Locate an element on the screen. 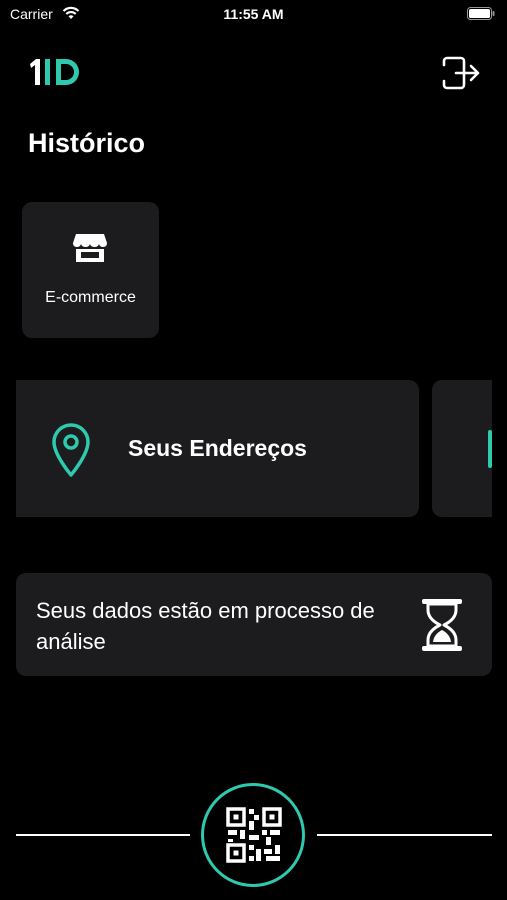 The image size is (507, 900). analysis-status-text: Seus dados estão em processo de análise is located at coordinates (205, 626).